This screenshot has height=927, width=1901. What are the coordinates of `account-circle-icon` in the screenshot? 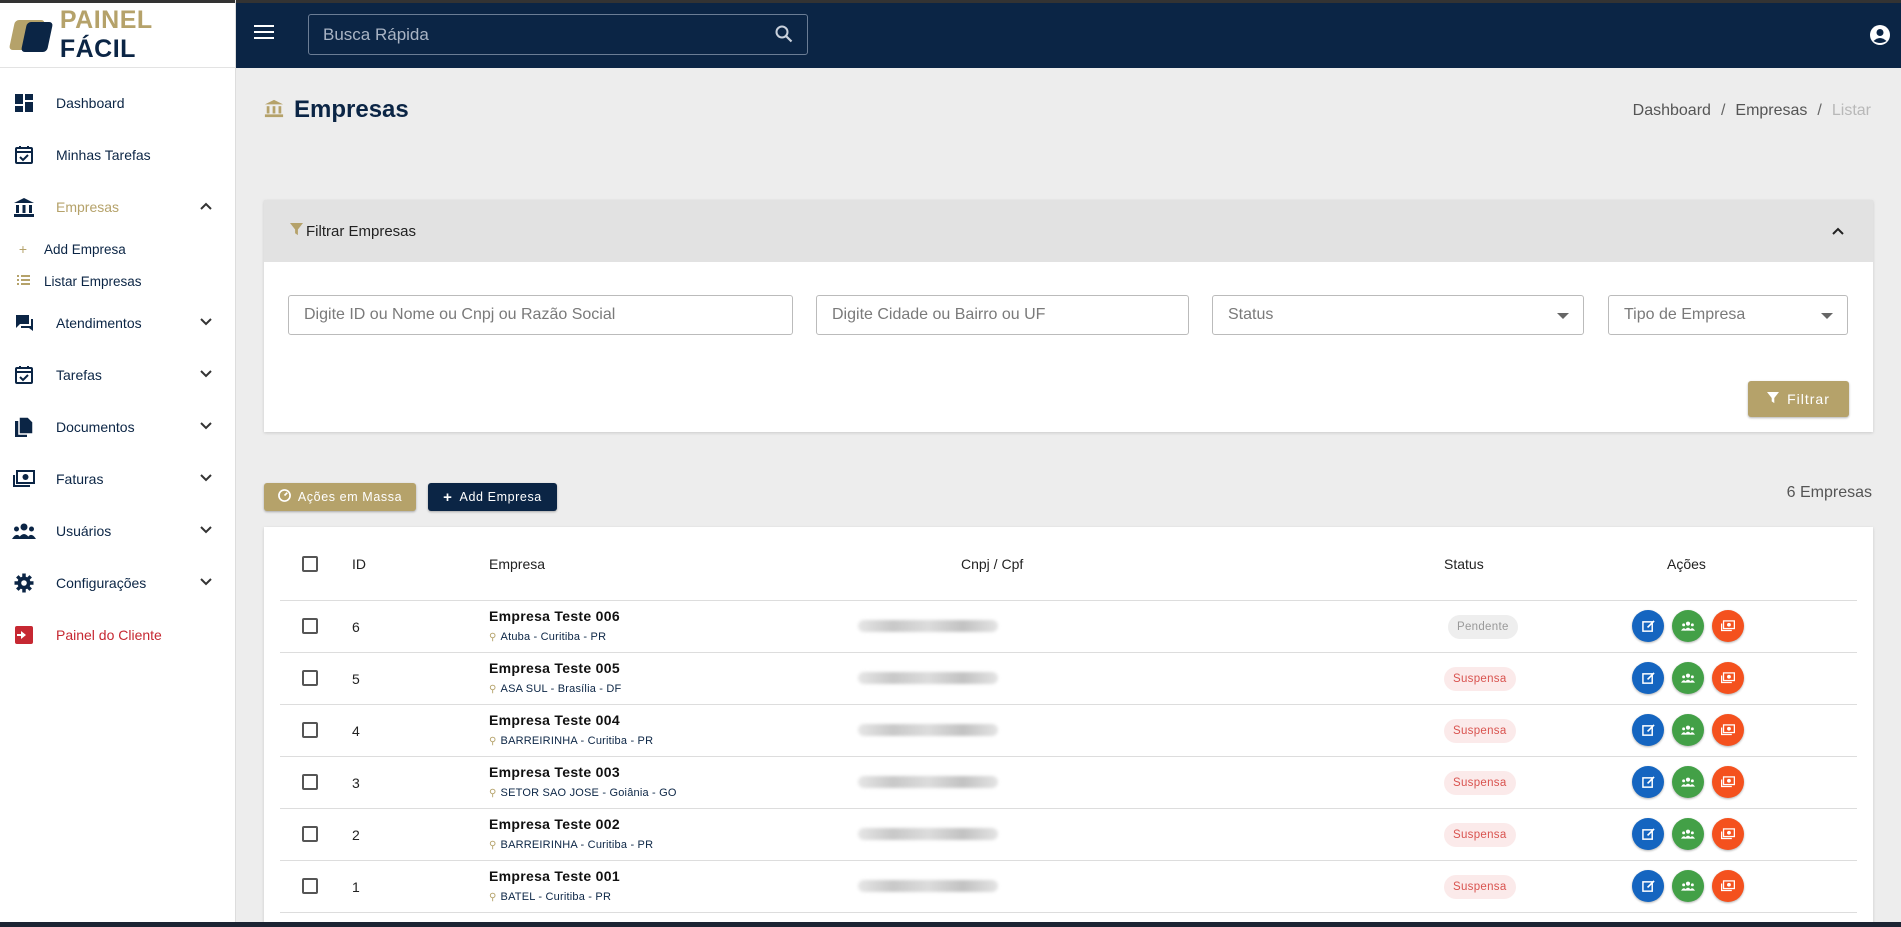 It's located at (1880, 37).